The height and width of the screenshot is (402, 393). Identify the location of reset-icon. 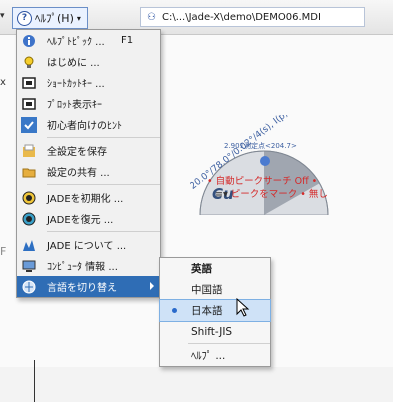
(29, 198).